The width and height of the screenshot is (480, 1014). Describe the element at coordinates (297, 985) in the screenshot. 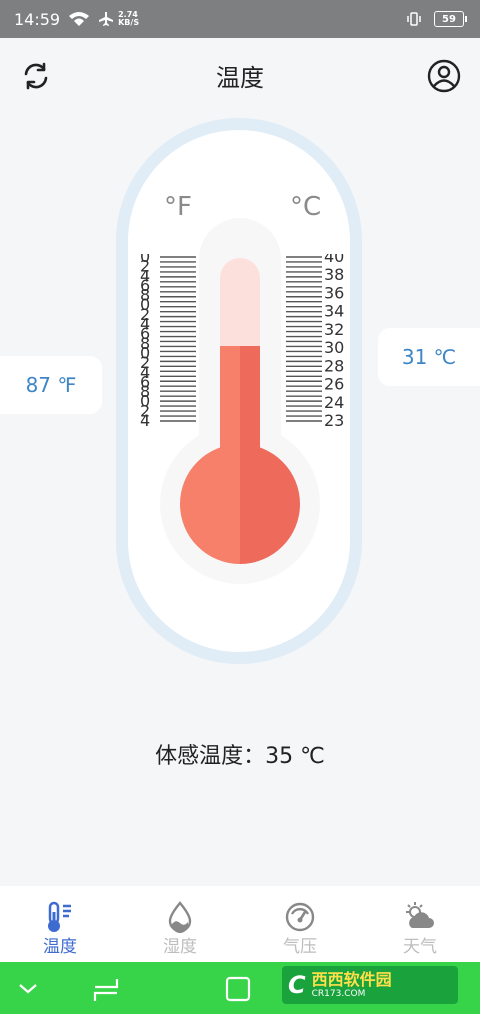

I see `watermark-logo: C` at that location.